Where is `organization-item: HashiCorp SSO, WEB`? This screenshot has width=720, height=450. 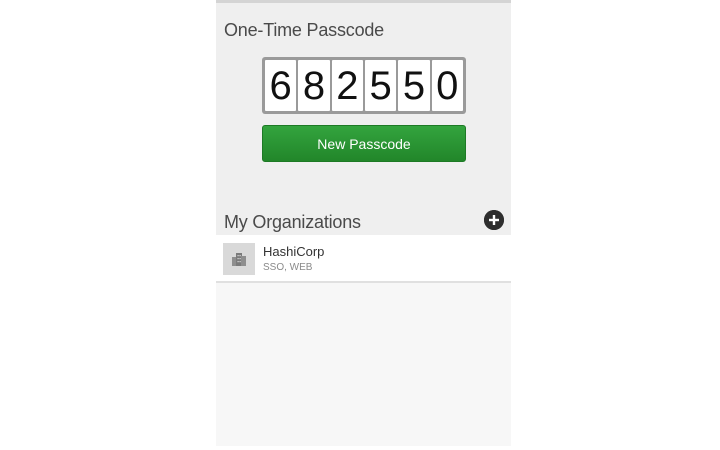 organization-item: HashiCorp SSO, WEB is located at coordinates (363, 259).